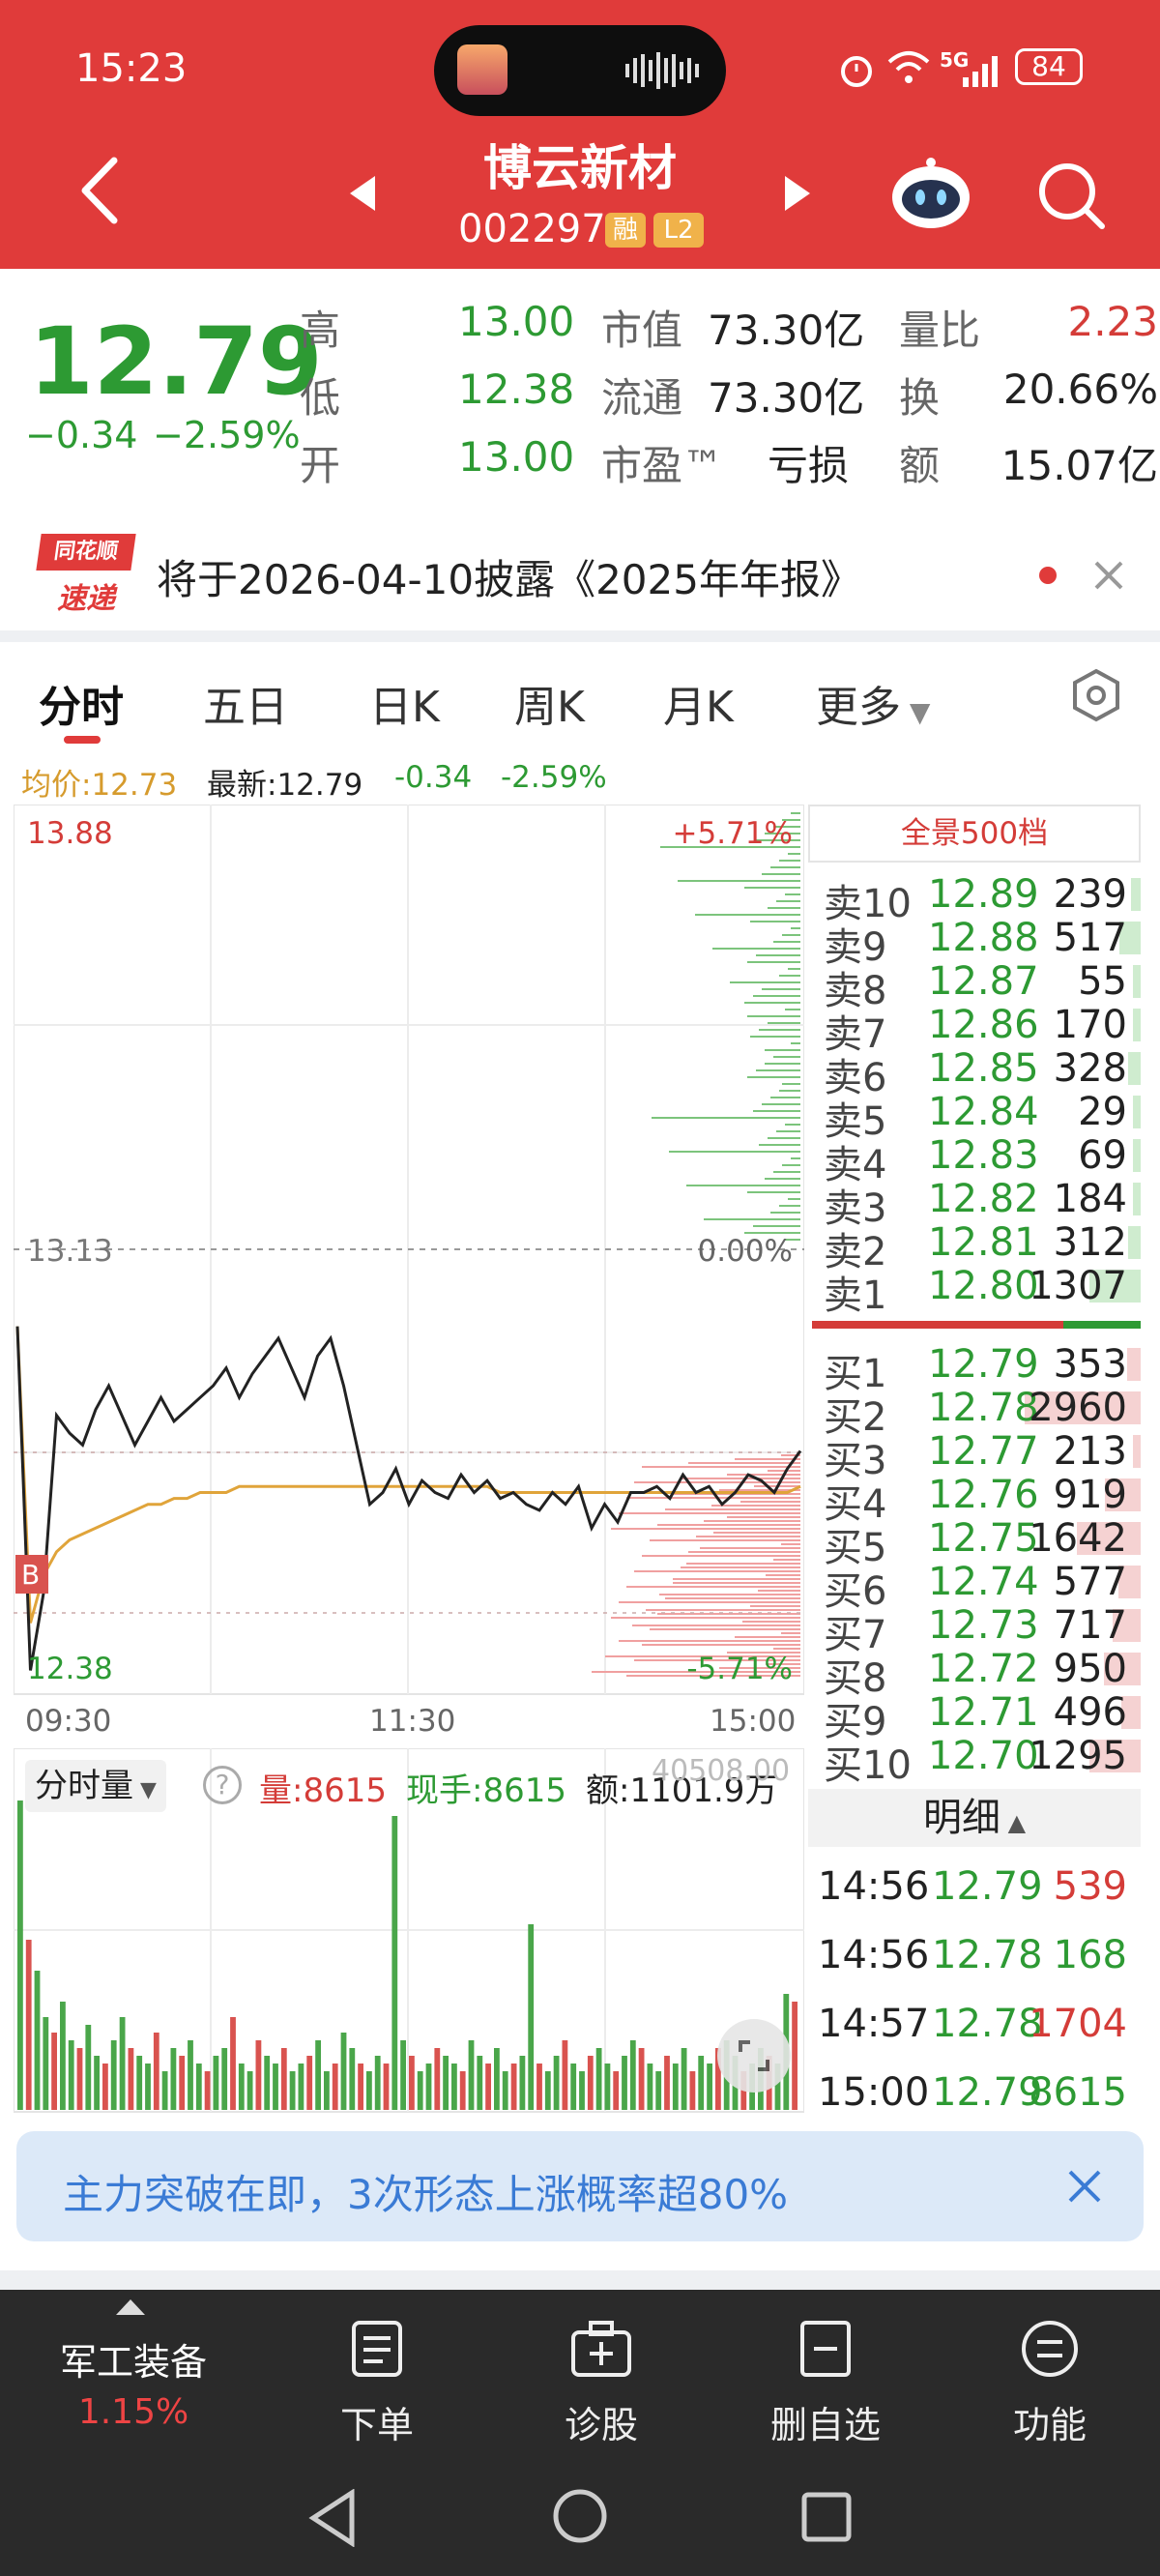 The image size is (1160, 2576). What do you see at coordinates (974, 1500) in the screenshot?
I see `bid-level-row: 买4 12.76 919` at bounding box center [974, 1500].